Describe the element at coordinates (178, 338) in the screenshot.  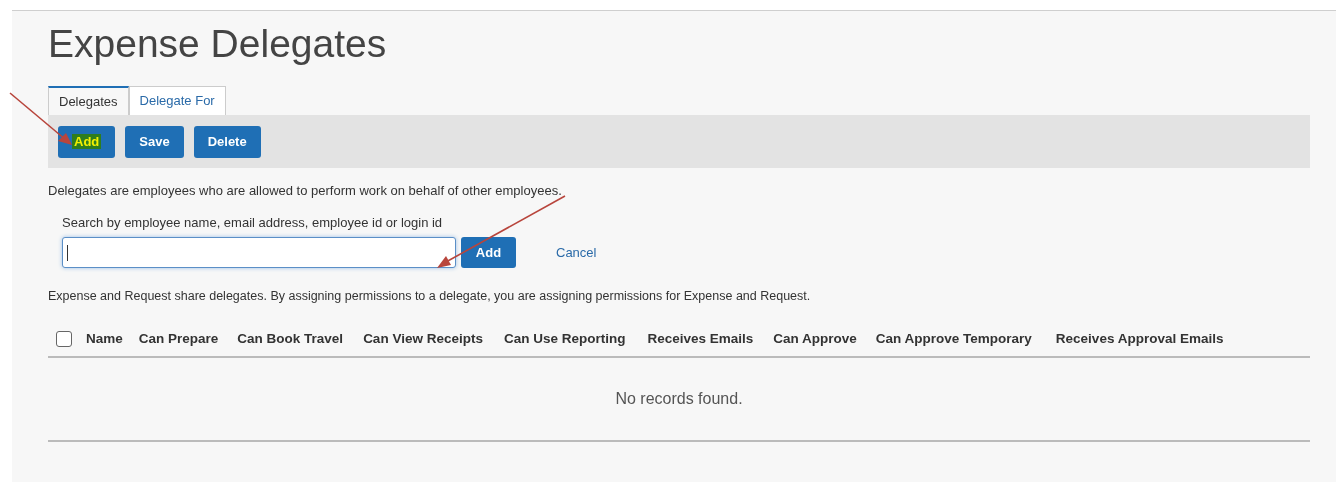
I see `column-header: Can Prepare` at that location.